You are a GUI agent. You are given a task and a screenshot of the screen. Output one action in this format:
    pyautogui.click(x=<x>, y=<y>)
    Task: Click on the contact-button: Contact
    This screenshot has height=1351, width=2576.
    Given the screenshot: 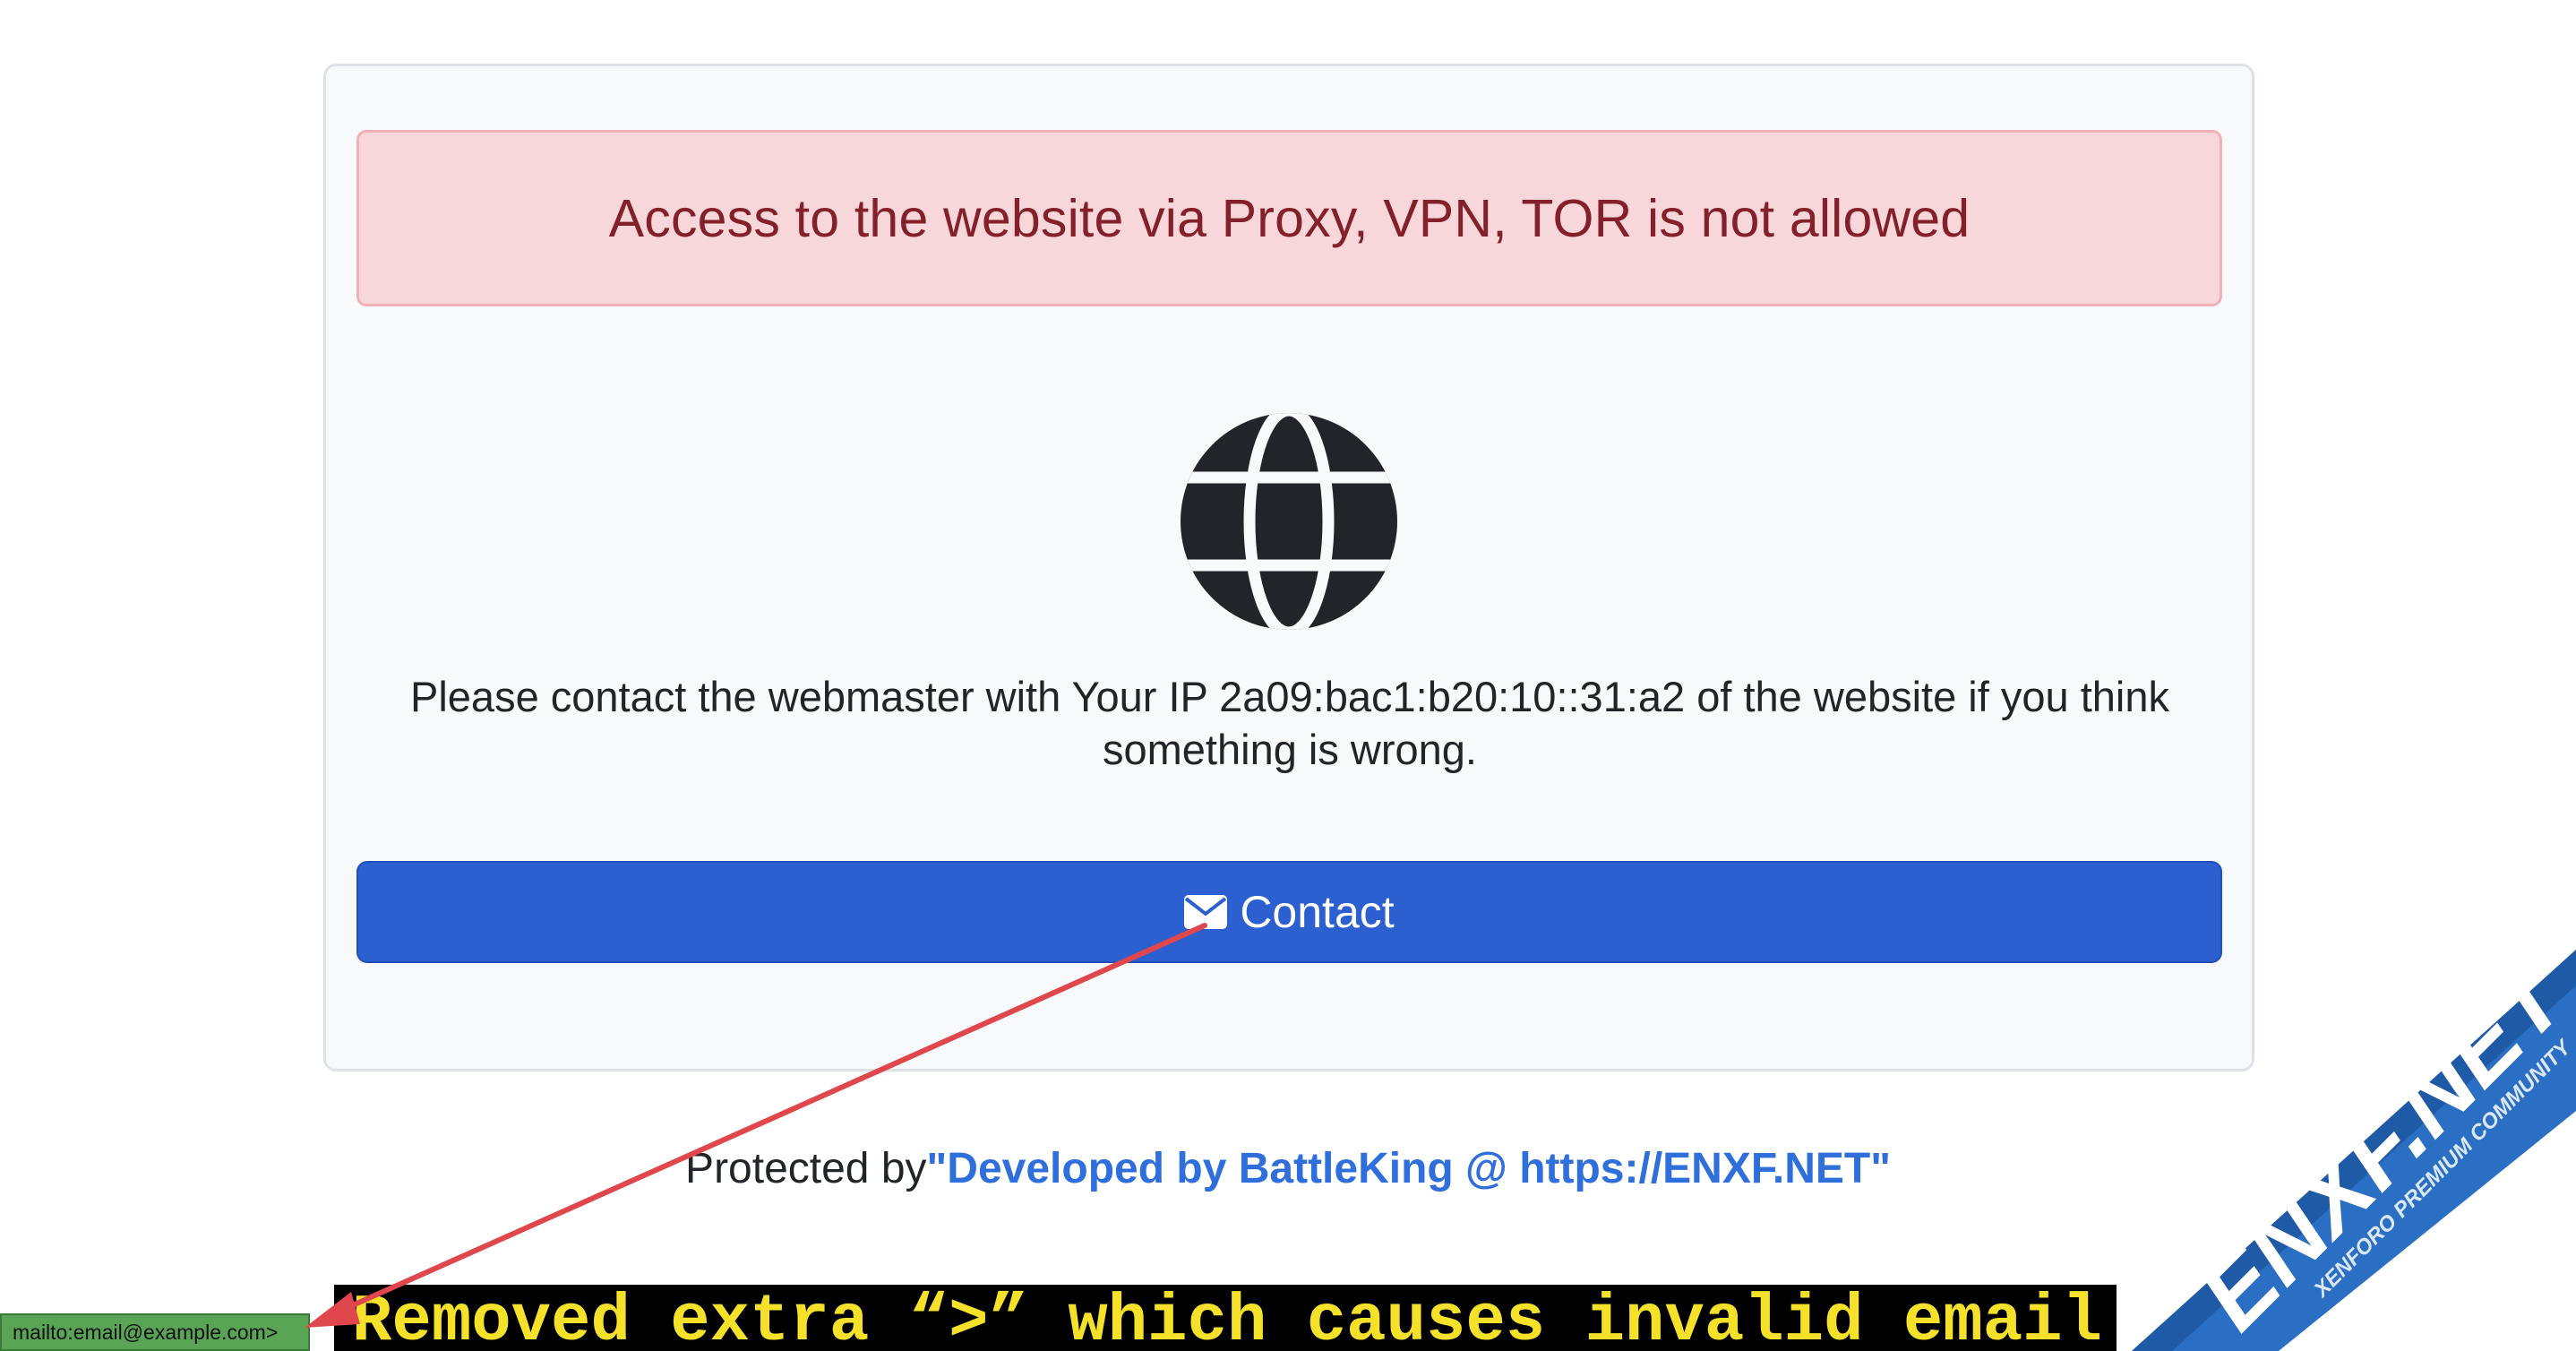 What is the action you would take?
    pyautogui.click(x=1289, y=912)
    